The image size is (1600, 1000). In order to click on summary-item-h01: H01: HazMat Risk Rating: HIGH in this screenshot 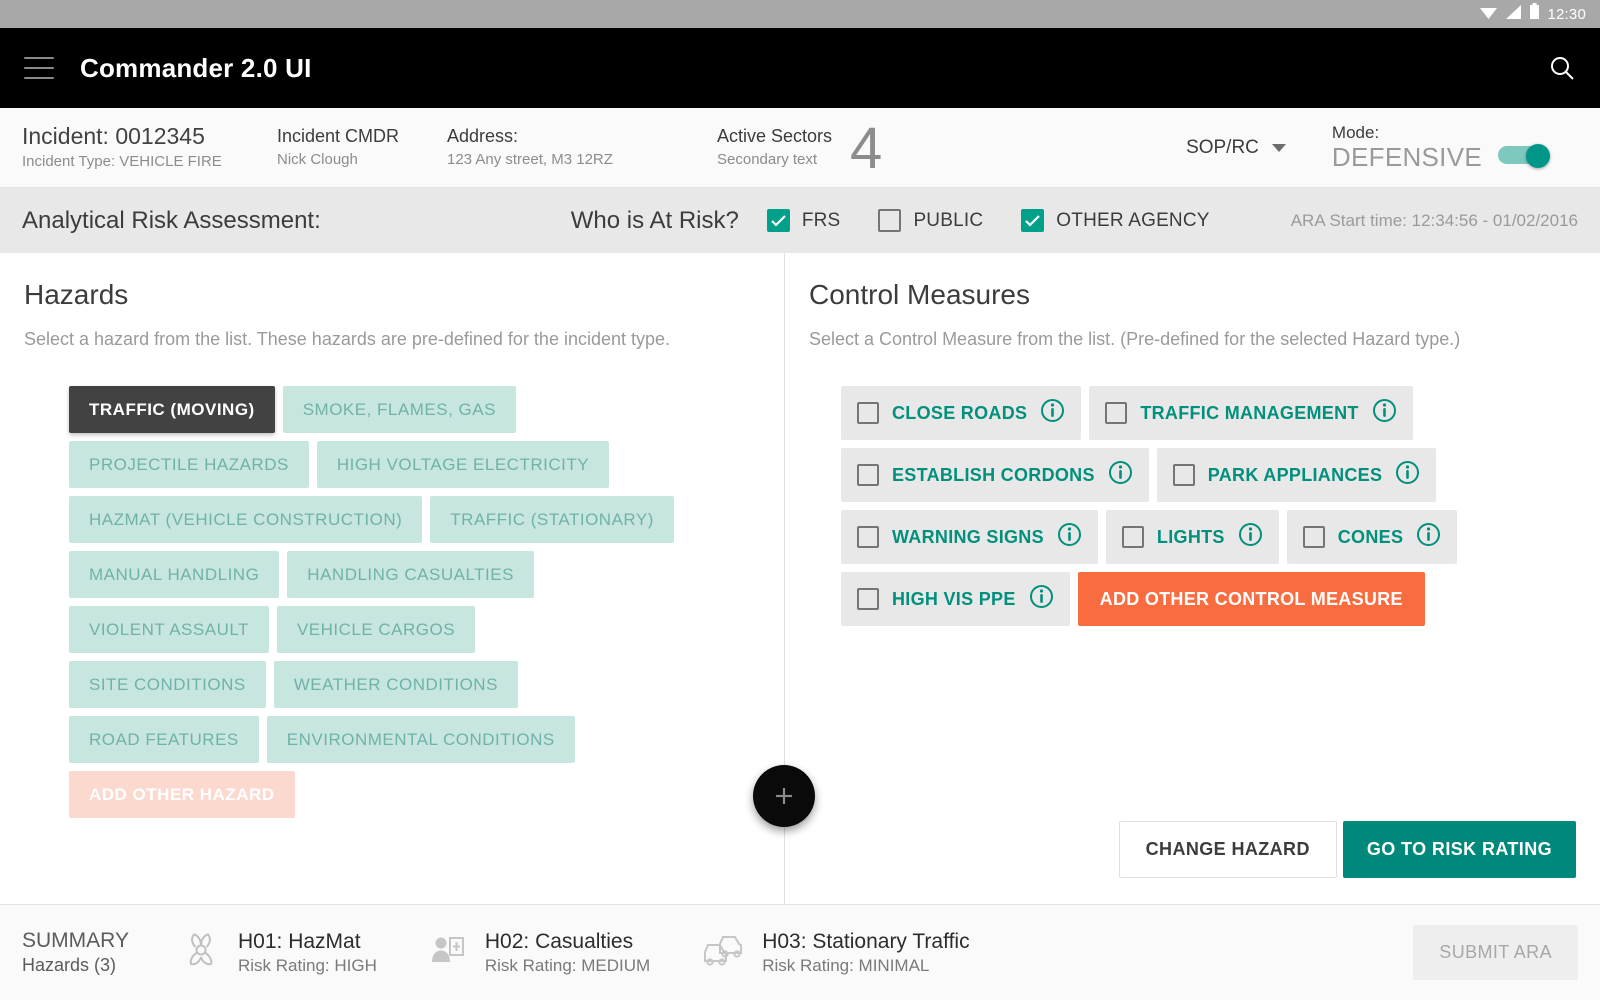, I will do `click(279, 952)`.